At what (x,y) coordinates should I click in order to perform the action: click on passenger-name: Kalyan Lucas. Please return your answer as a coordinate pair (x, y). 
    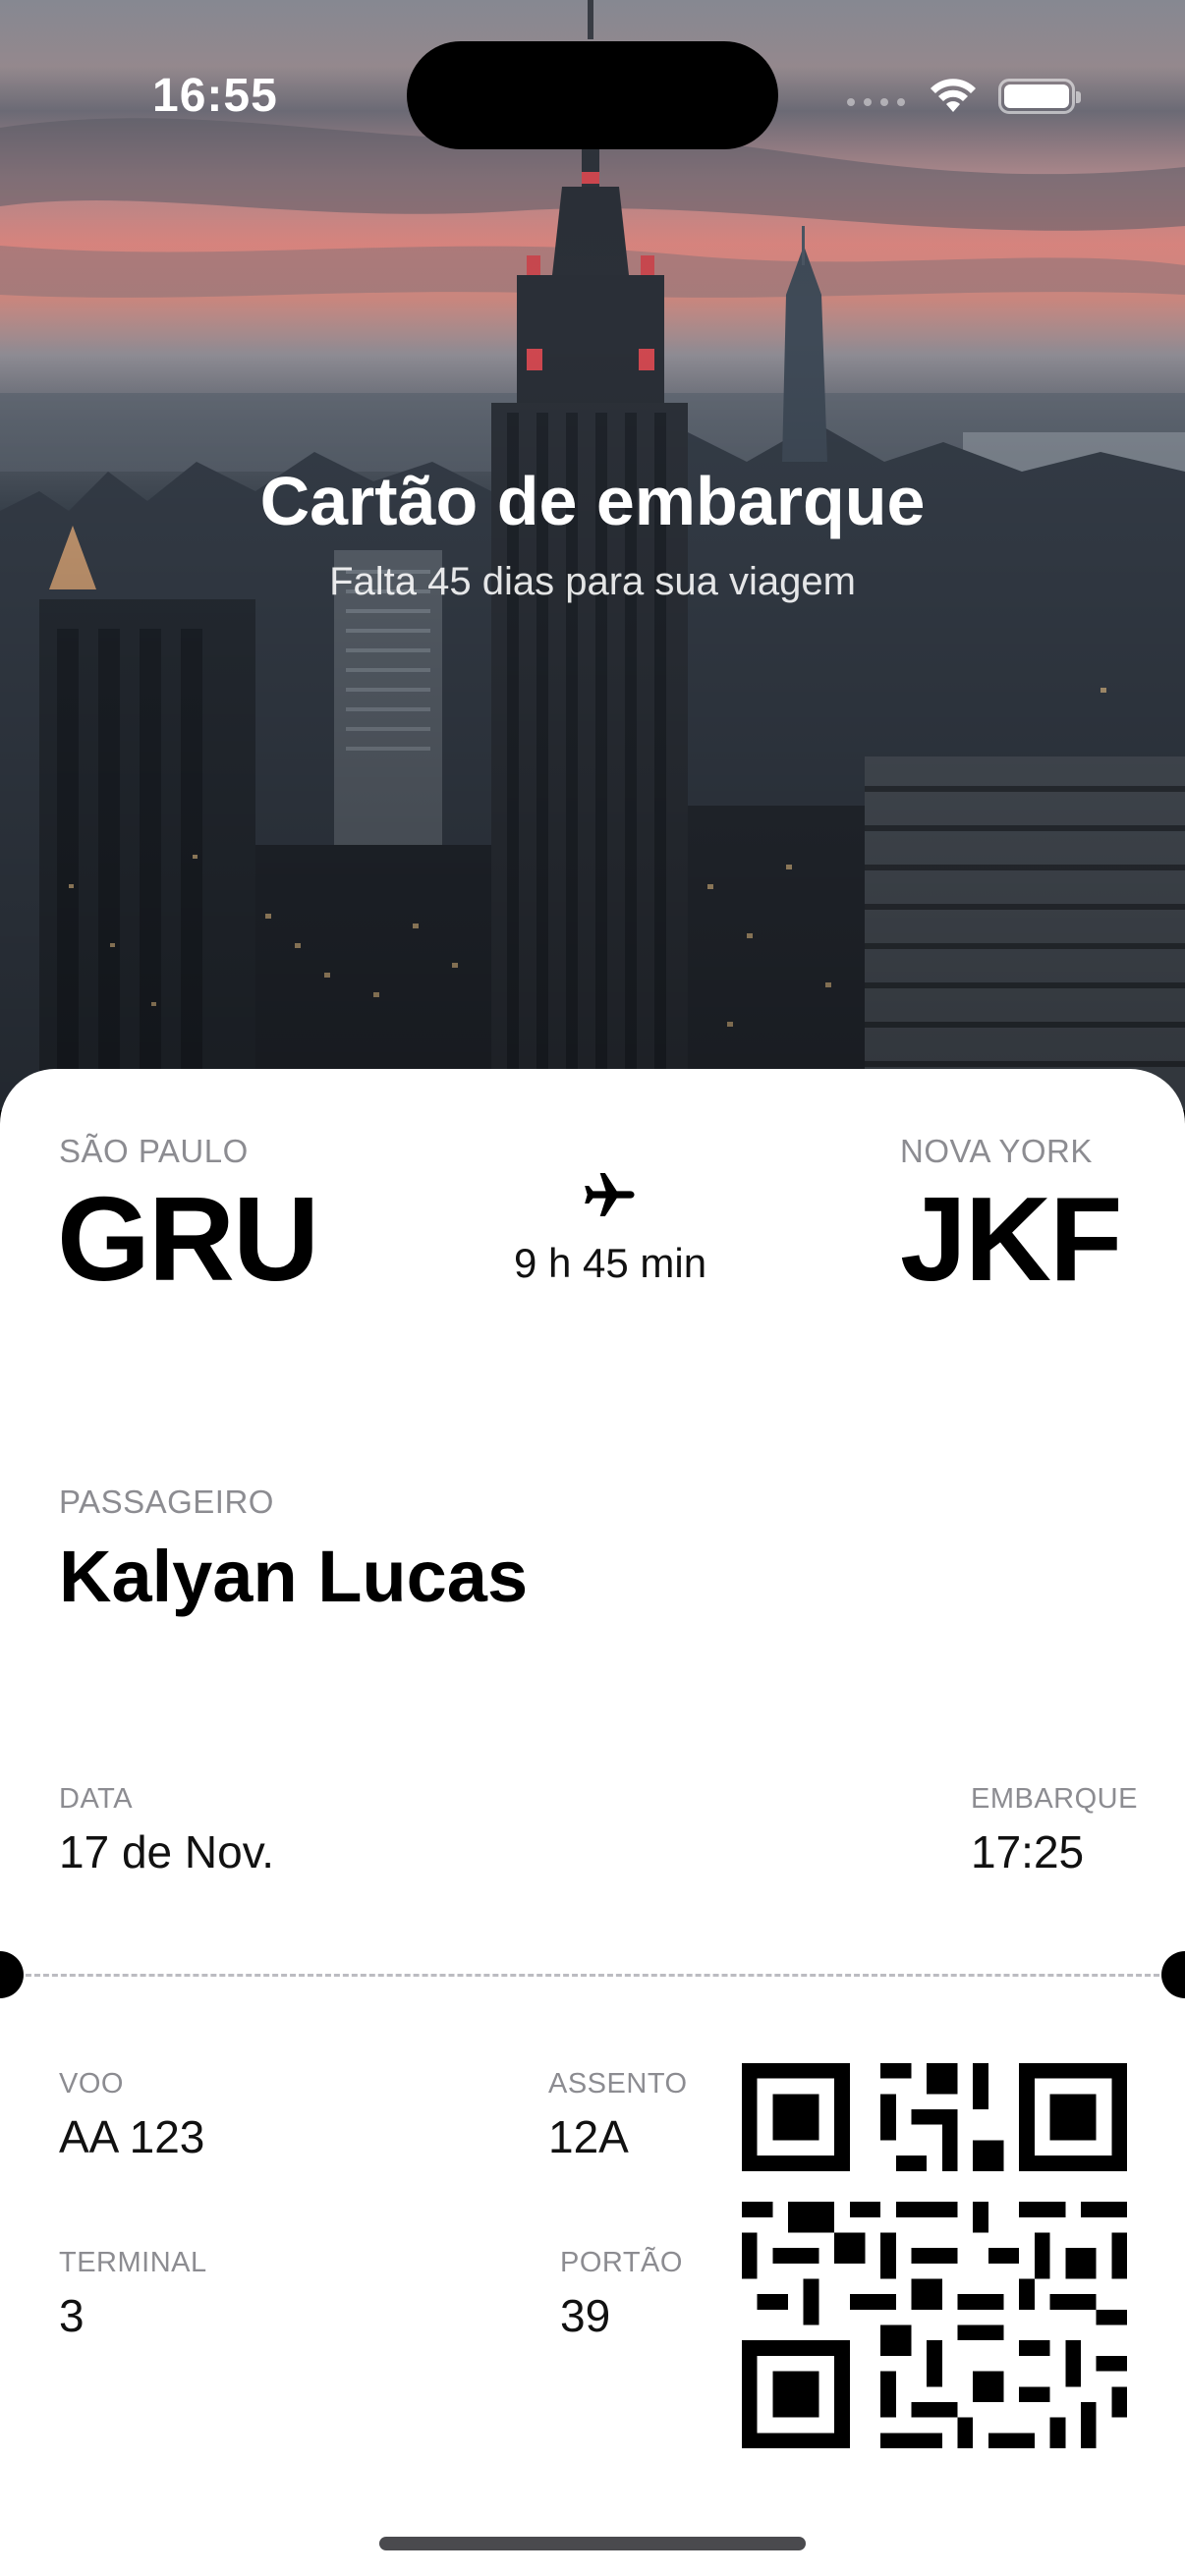
    Looking at the image, I should click on (294, 1576).